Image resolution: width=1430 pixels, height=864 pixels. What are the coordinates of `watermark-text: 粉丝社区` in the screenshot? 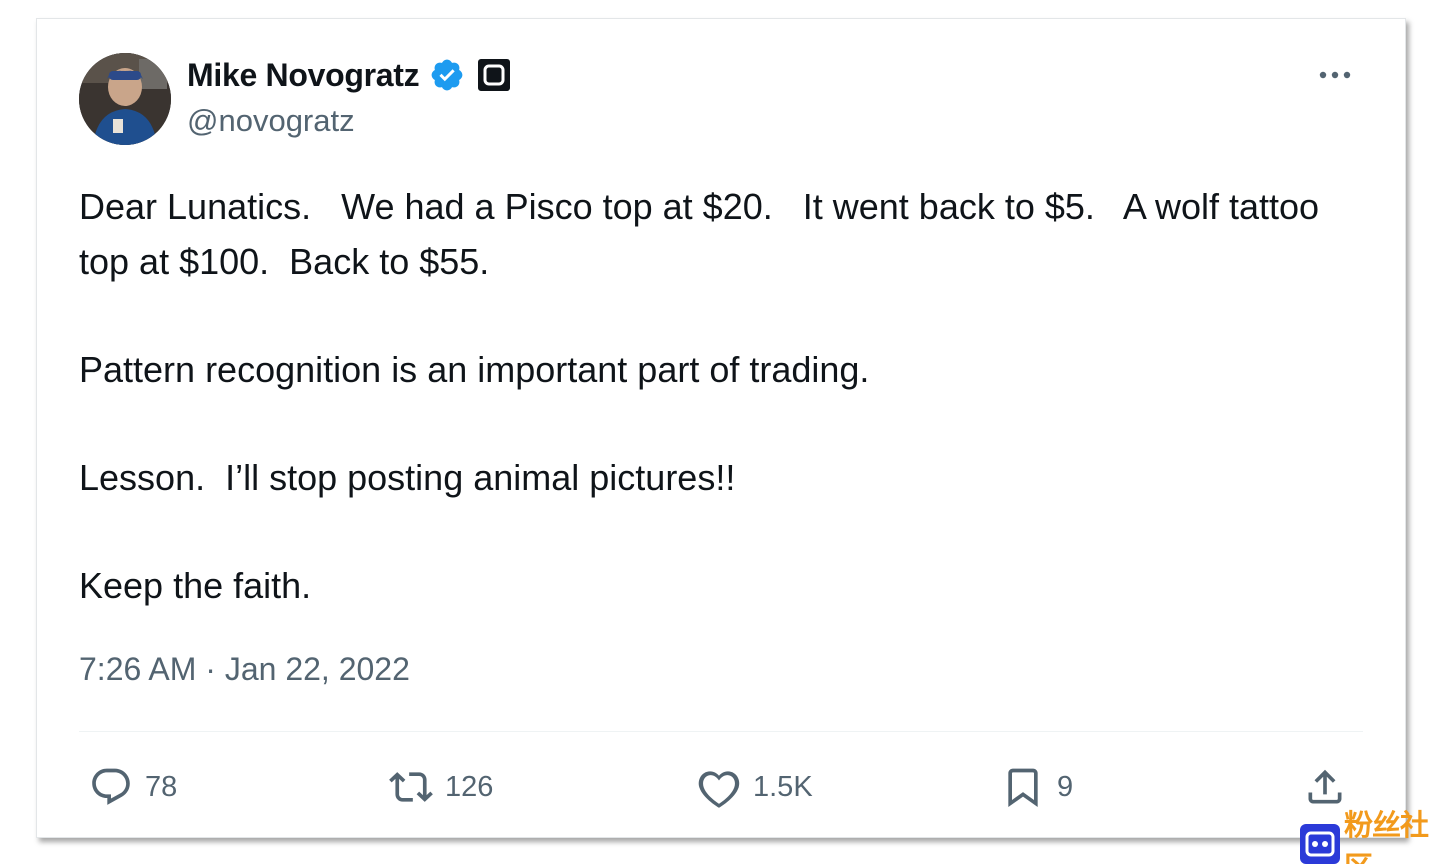 It's located at (1386, 836).